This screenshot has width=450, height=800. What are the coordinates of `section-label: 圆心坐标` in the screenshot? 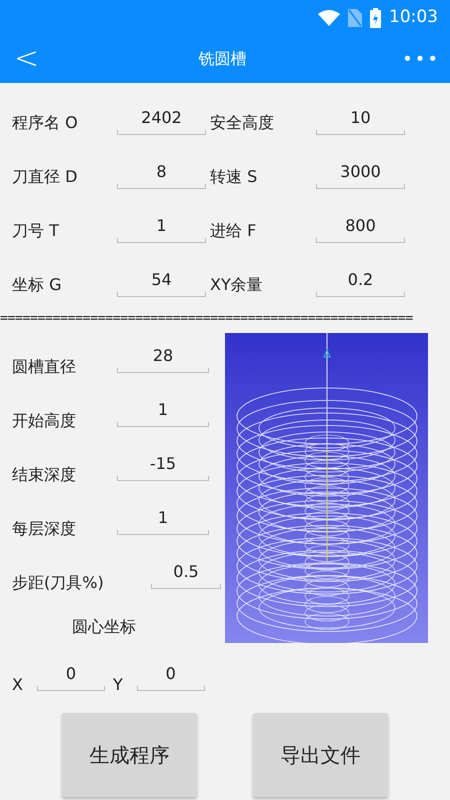 It's located at (104, 627).